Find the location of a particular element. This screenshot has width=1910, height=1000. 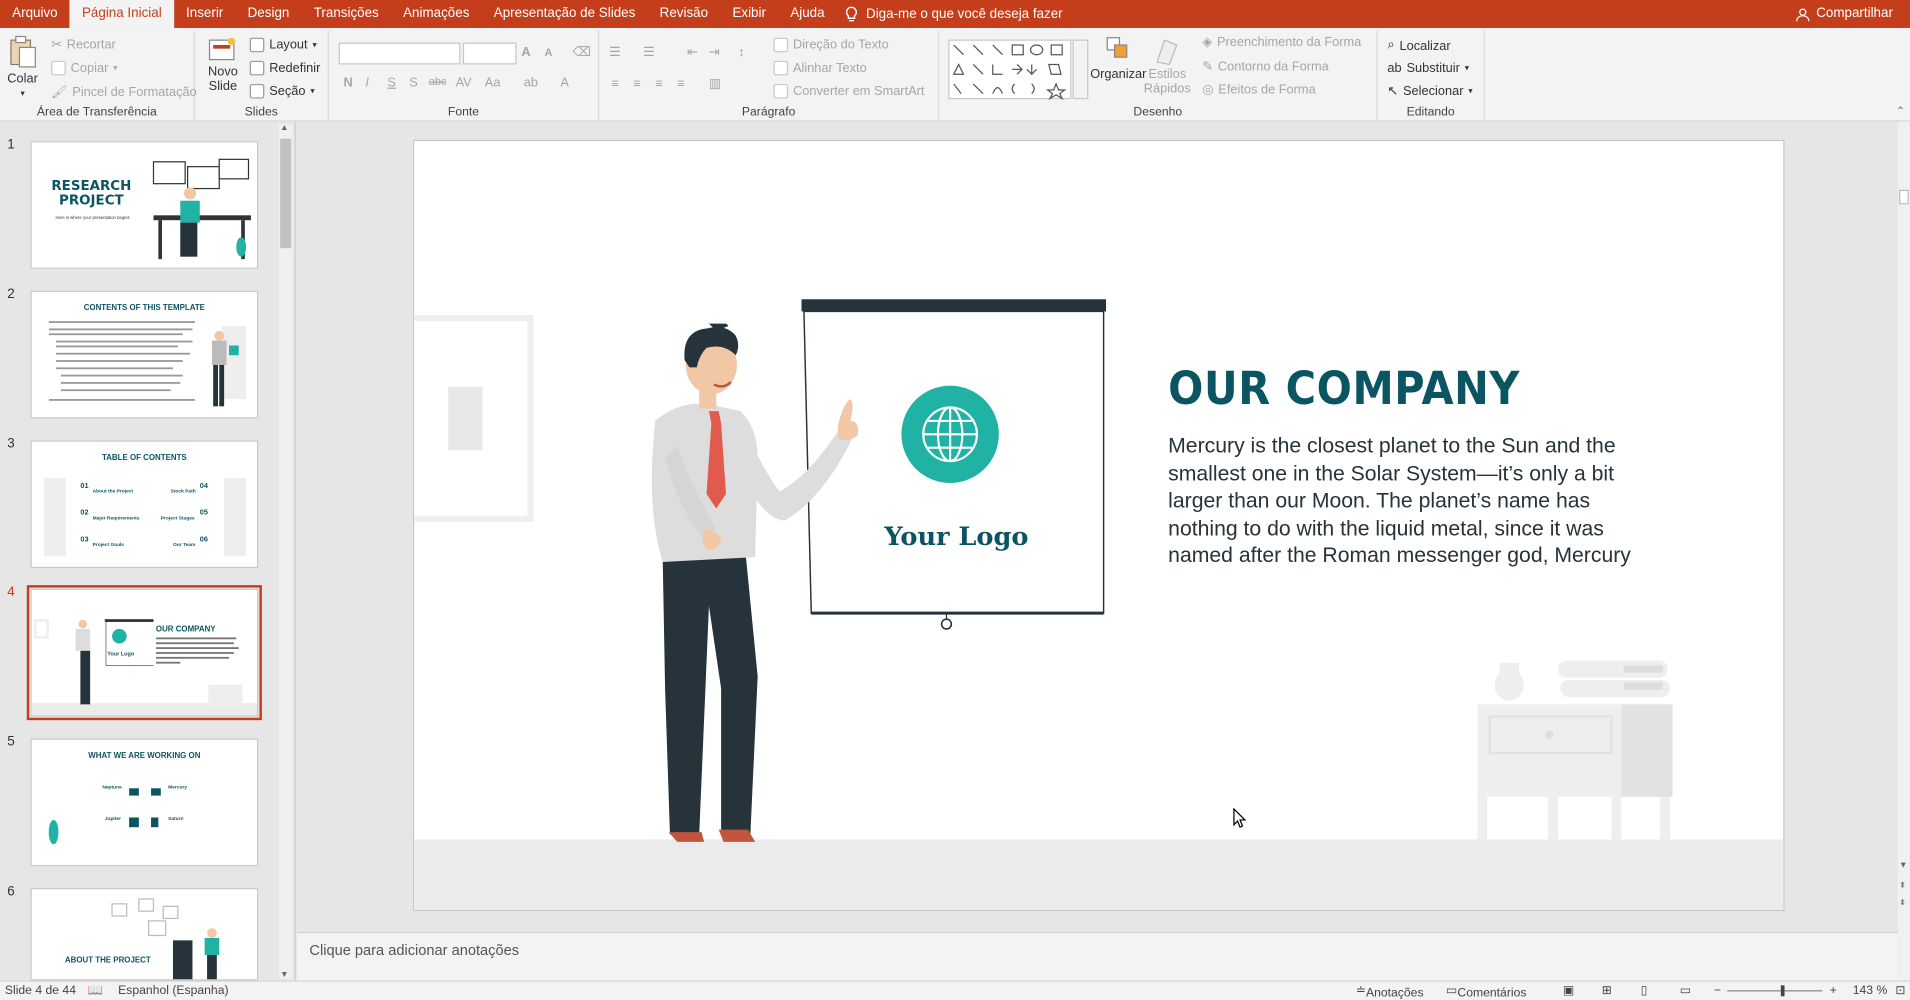

justify-button: ≡ is located at coordinates (680, 84).